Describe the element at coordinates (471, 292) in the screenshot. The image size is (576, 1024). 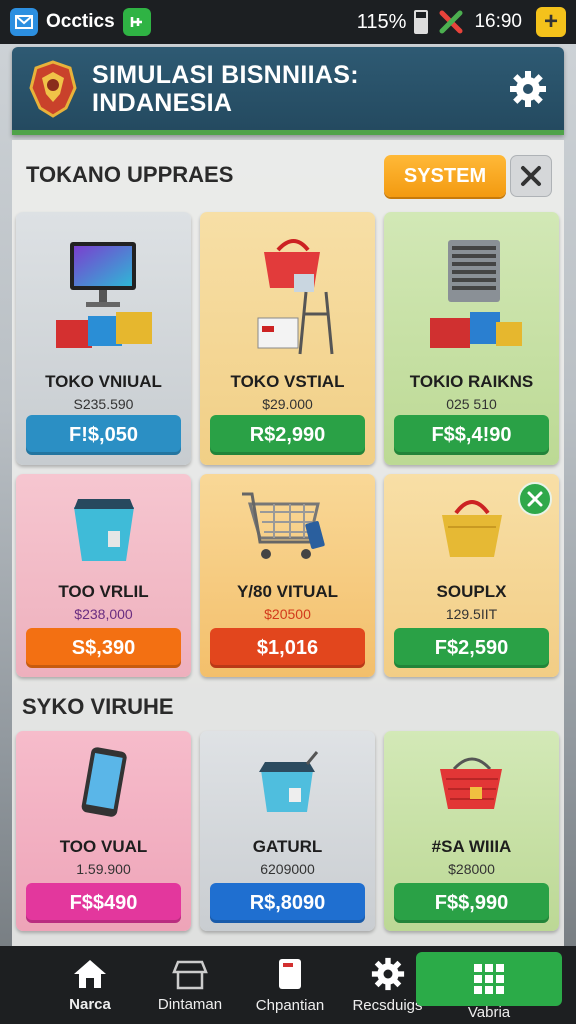
I see `server-icon` at that location.